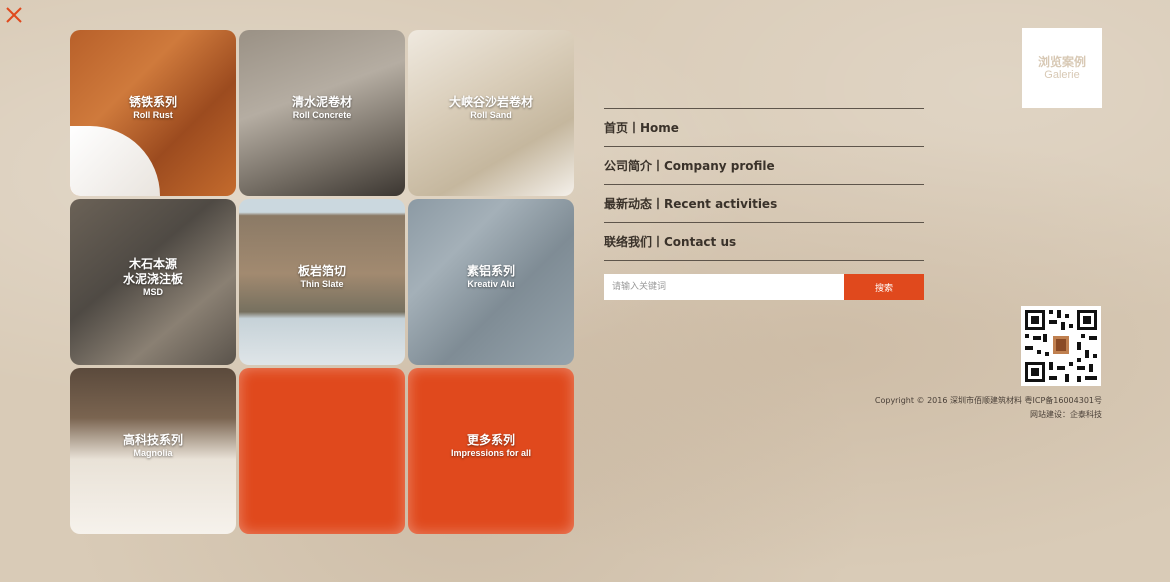 The height and width of the screenshot is (582, 1170). I want to click on tile-title-zh: 高科技系列, so click(152, 440).